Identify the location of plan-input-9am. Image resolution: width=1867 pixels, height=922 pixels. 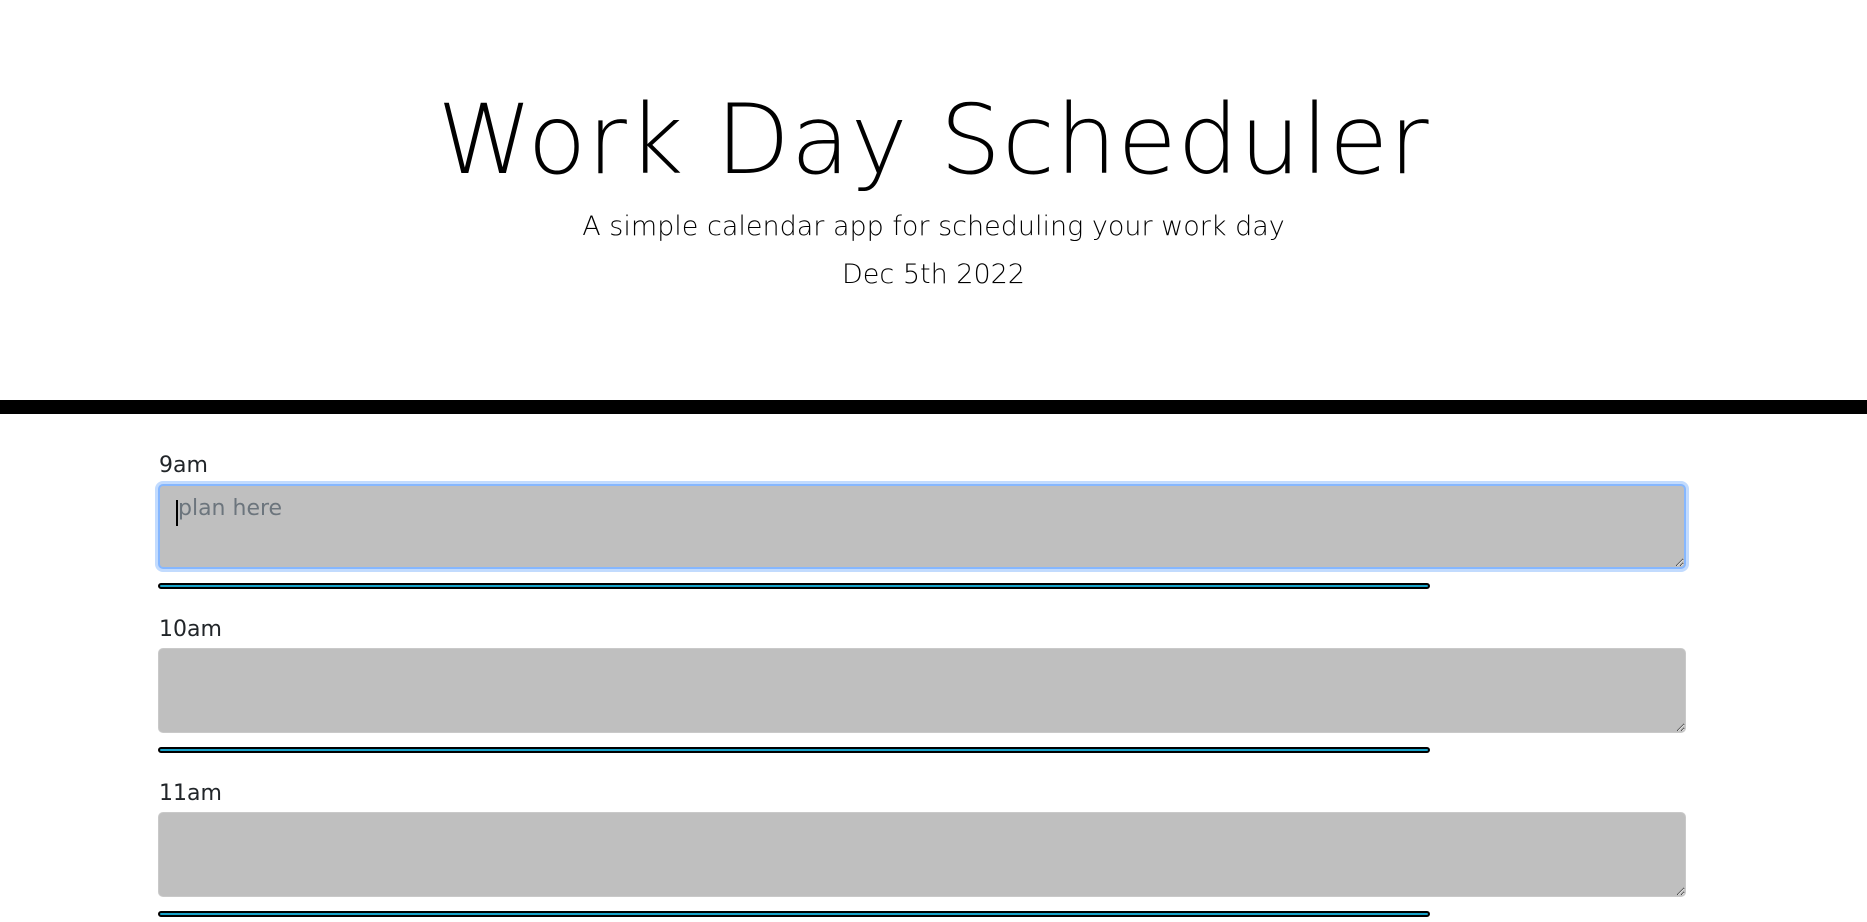
(922, 526).